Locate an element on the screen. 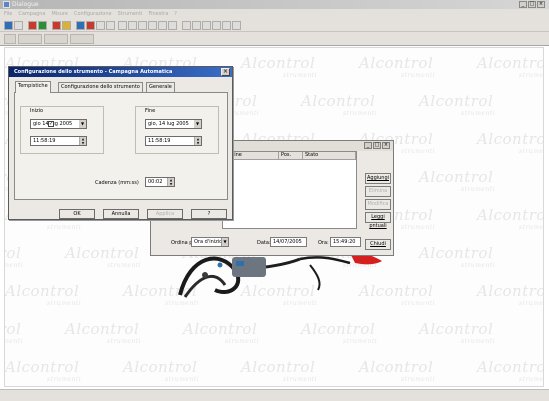 The height and width of the screenshot is (401, 549). menu-file: File is located at coordinates (8, 14).